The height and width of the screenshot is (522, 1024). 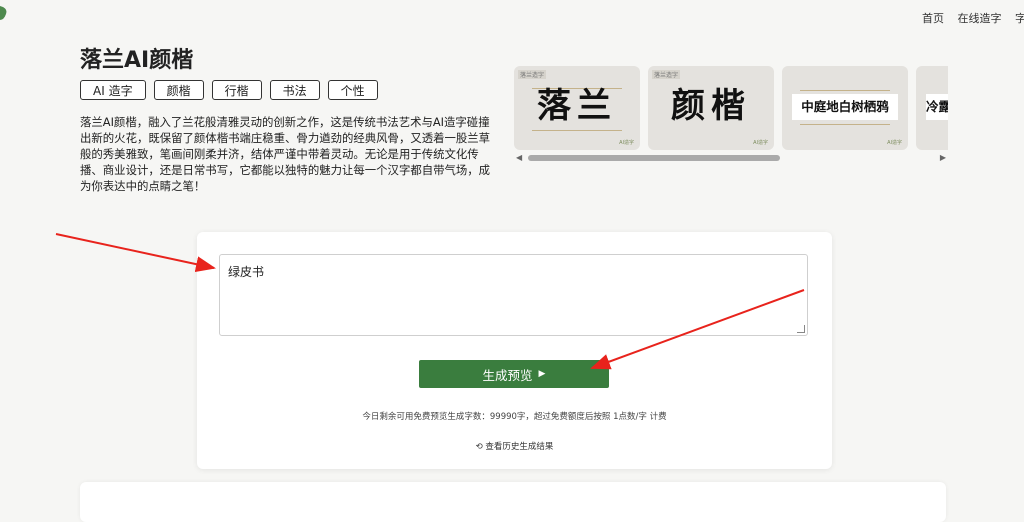 I want to click on tag-personality: 个性, so click(x=352, y=90).